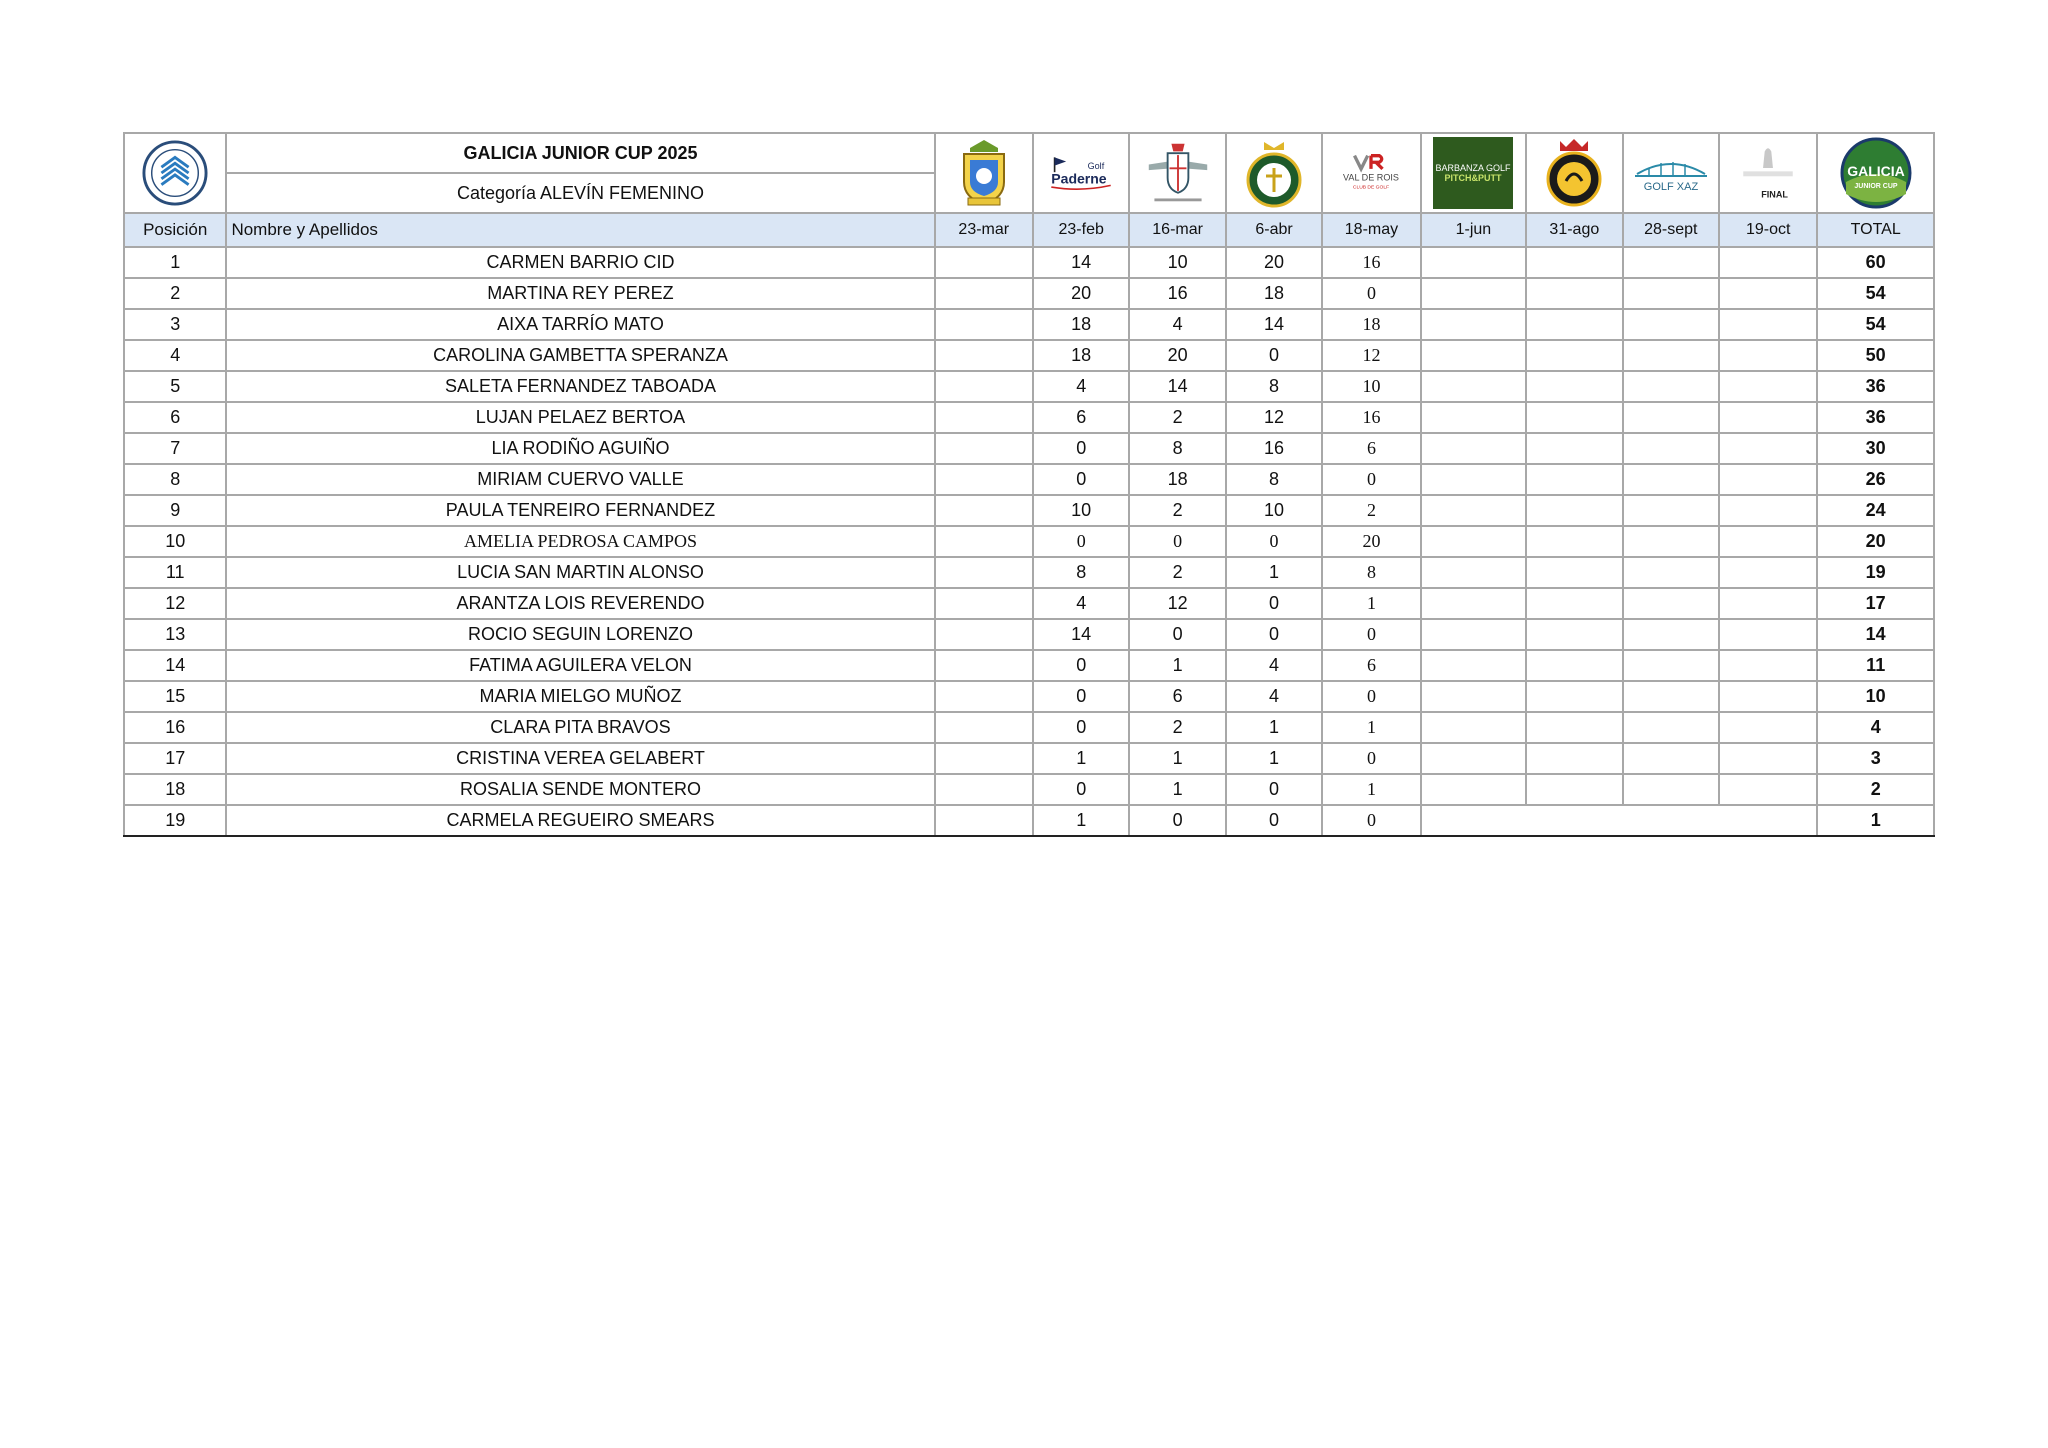 This screenshot has height=1448, width=2048. I want to click on score-cell: 2, so click(1371, 510).